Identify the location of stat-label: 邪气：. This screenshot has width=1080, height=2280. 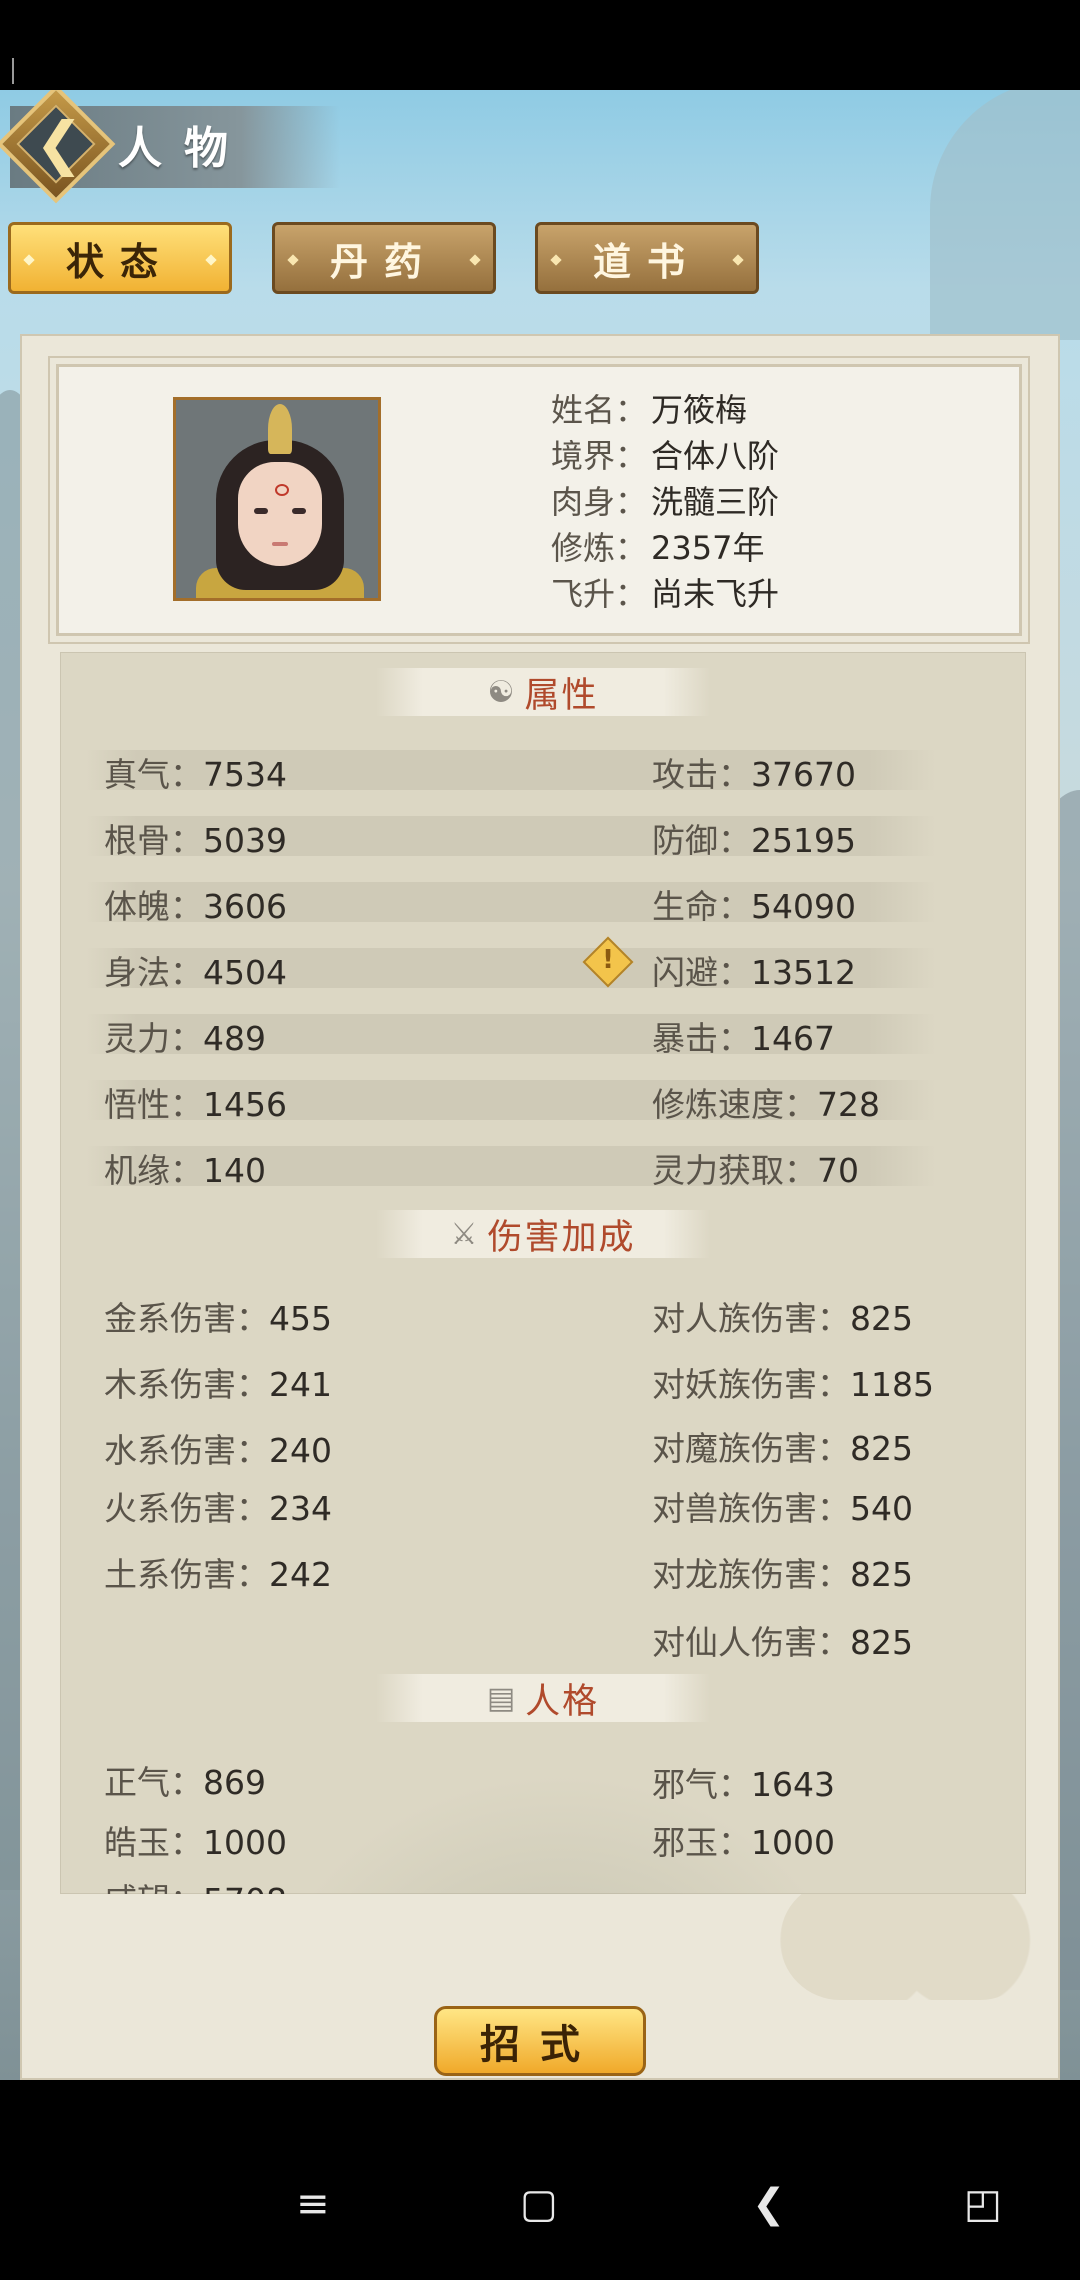
(701, 1784).